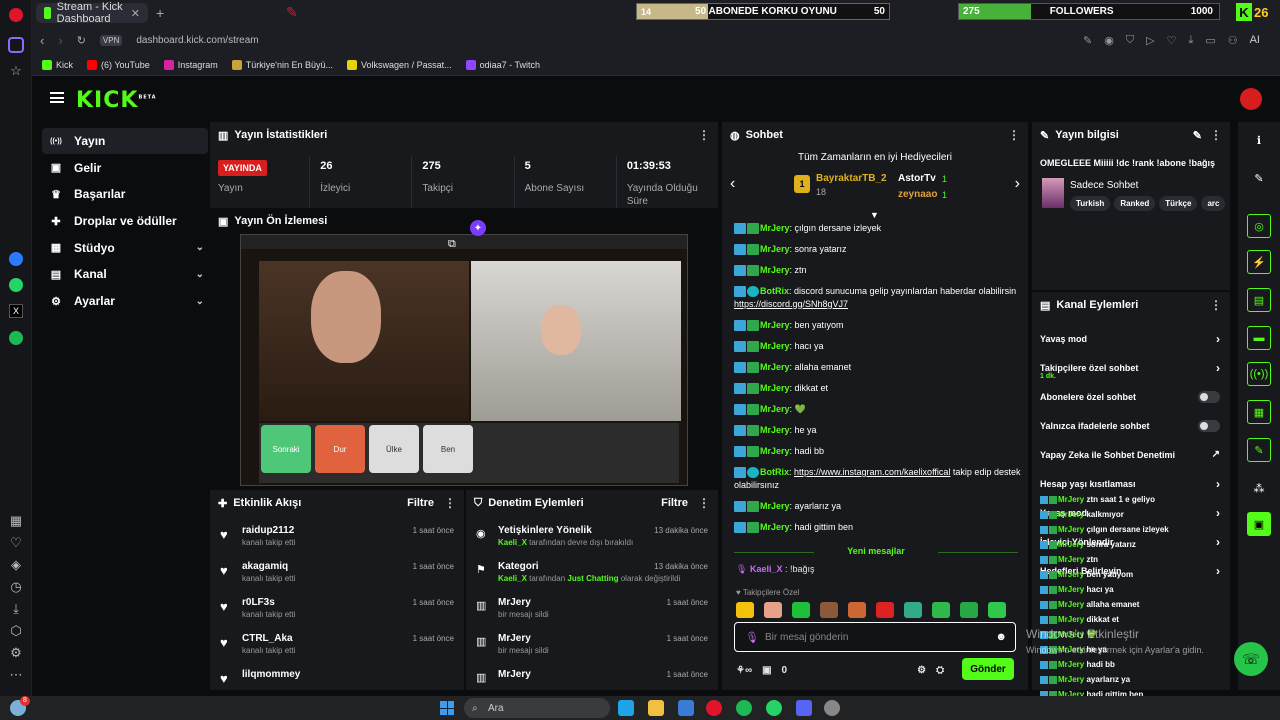  I want to click on channel-action: Yapay Zeka ile Sohbet Denetimi ↗, so click(1131, 454).